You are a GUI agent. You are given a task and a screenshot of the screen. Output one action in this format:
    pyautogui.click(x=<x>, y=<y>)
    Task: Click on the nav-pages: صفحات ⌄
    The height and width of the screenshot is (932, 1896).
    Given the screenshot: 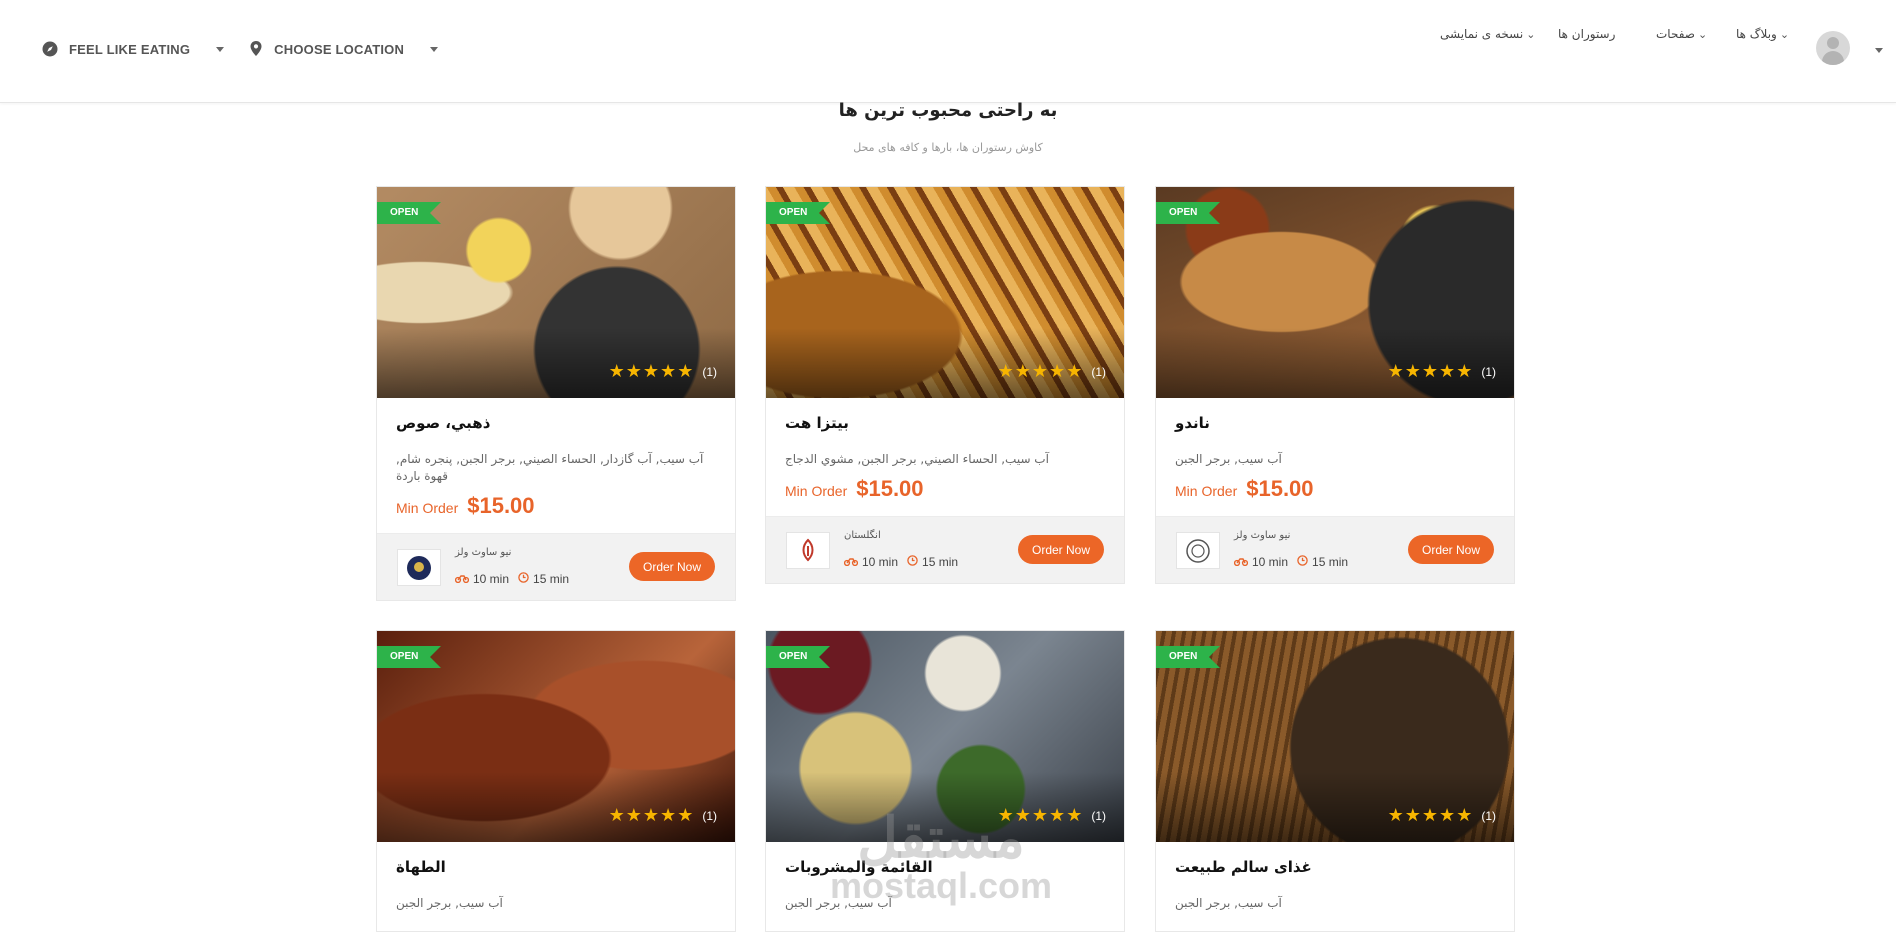 What is the action you would take?
    pyautogui.click(x=1681, y=34)
    